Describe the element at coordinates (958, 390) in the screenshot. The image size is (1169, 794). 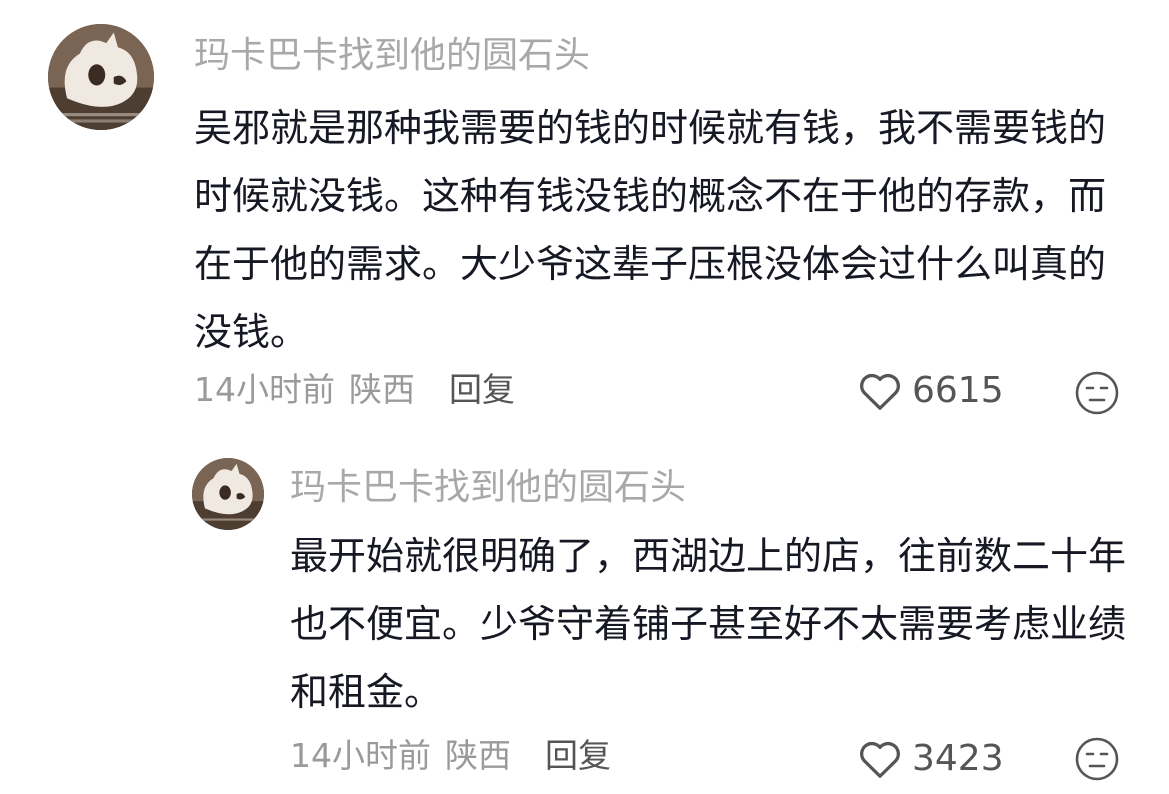
I see `like-count: 6615` at that location.